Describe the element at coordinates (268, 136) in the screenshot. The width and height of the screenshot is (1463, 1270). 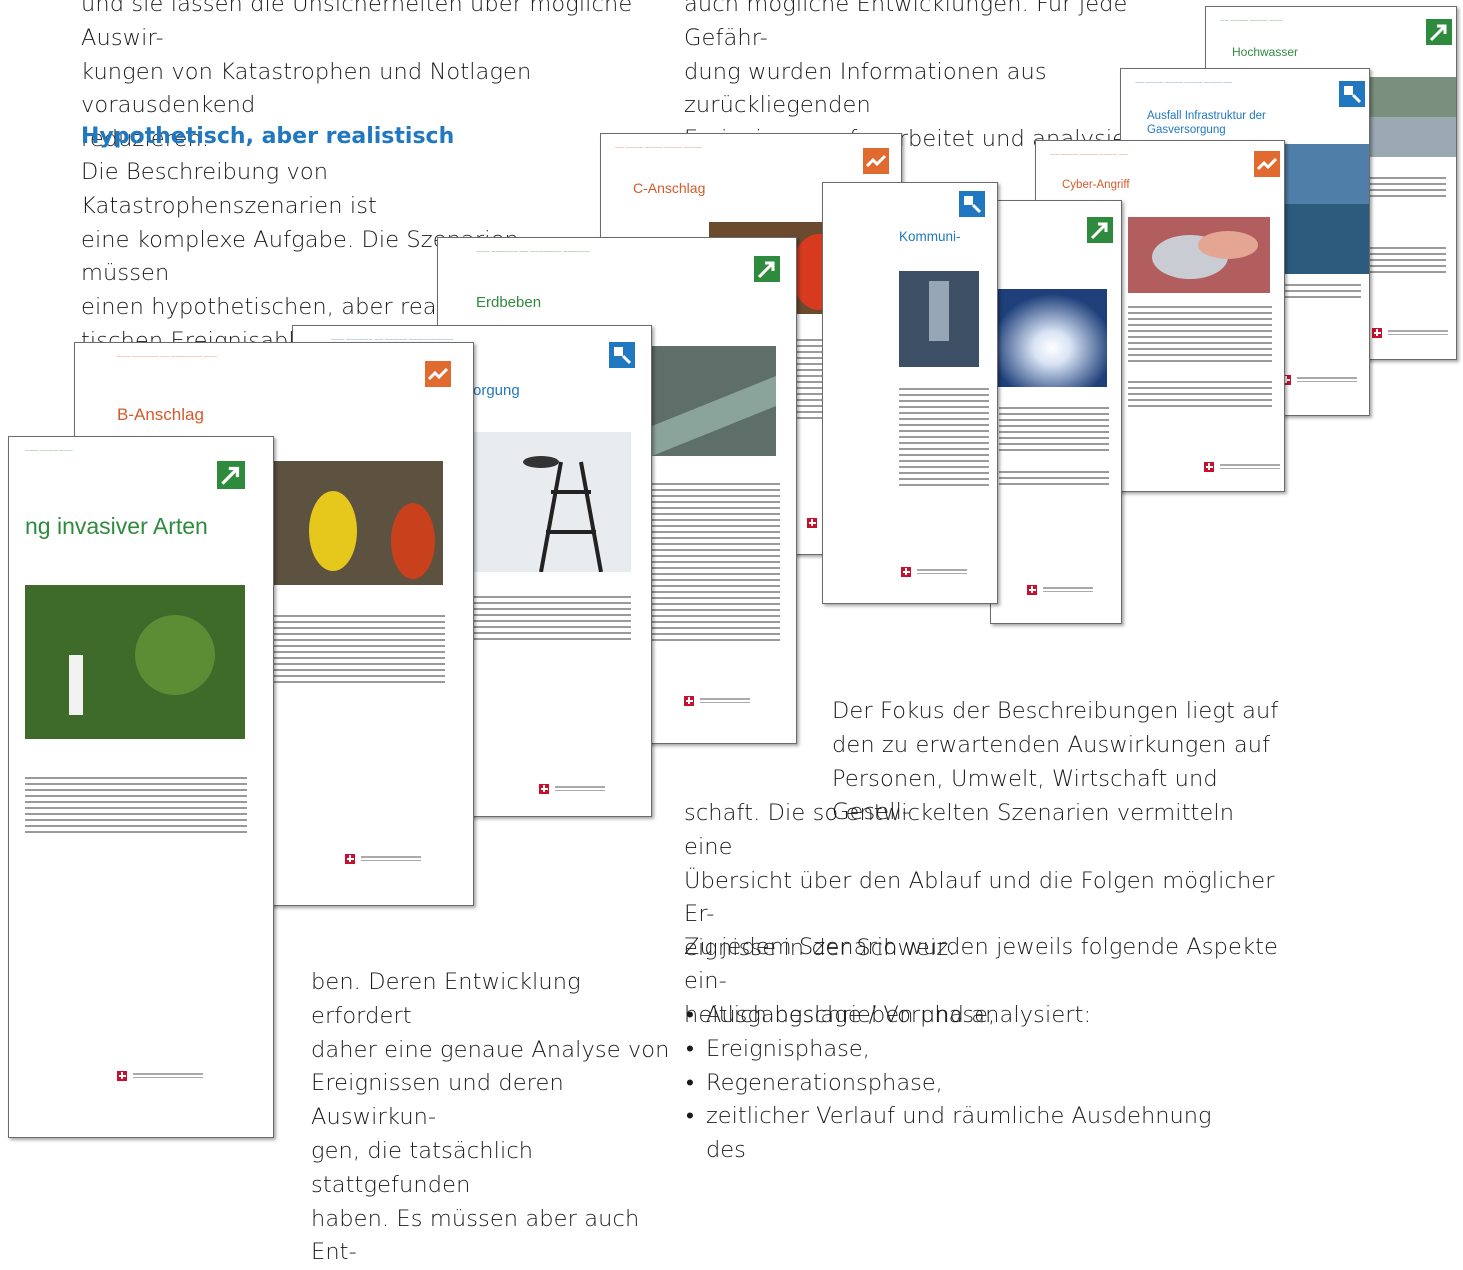
I see `section-heading: Hypothetisch, aber realistisch` at that location.